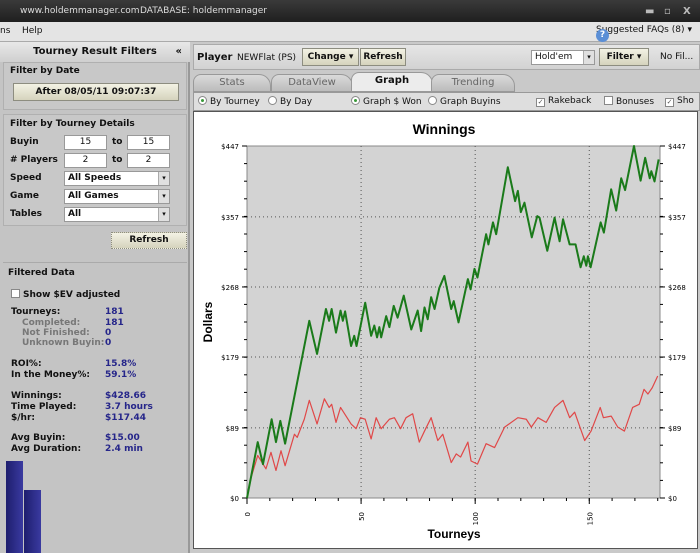 The height and width of the screenshot is (553, 700). What do you see at coordinates (121, 375) in the screenshot?
I see `stat-value: 59.1%` at bounding box center [121, 375].